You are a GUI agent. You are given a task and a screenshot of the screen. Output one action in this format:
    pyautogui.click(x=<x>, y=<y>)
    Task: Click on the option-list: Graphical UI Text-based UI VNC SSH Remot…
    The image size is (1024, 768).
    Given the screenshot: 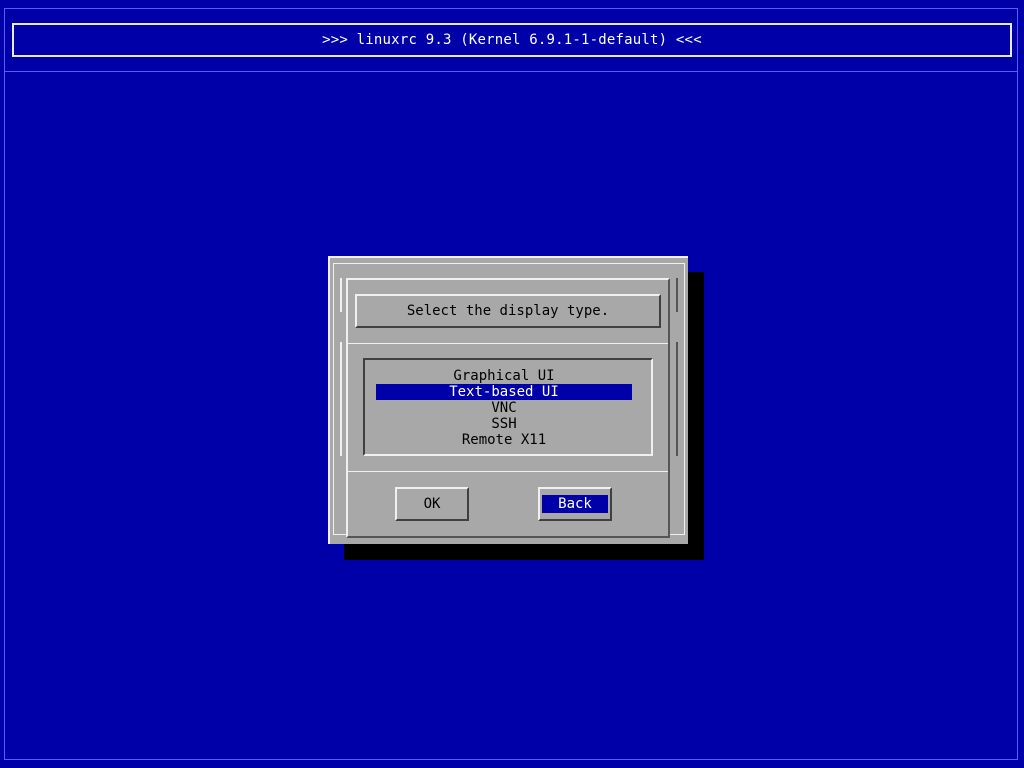 What is the action you would take?
    pyautogui.click(x=504, y=408)
    